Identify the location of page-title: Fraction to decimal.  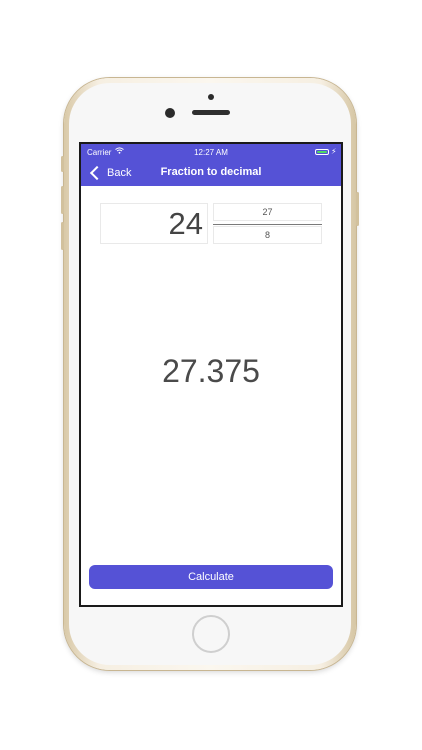
(211, 172).